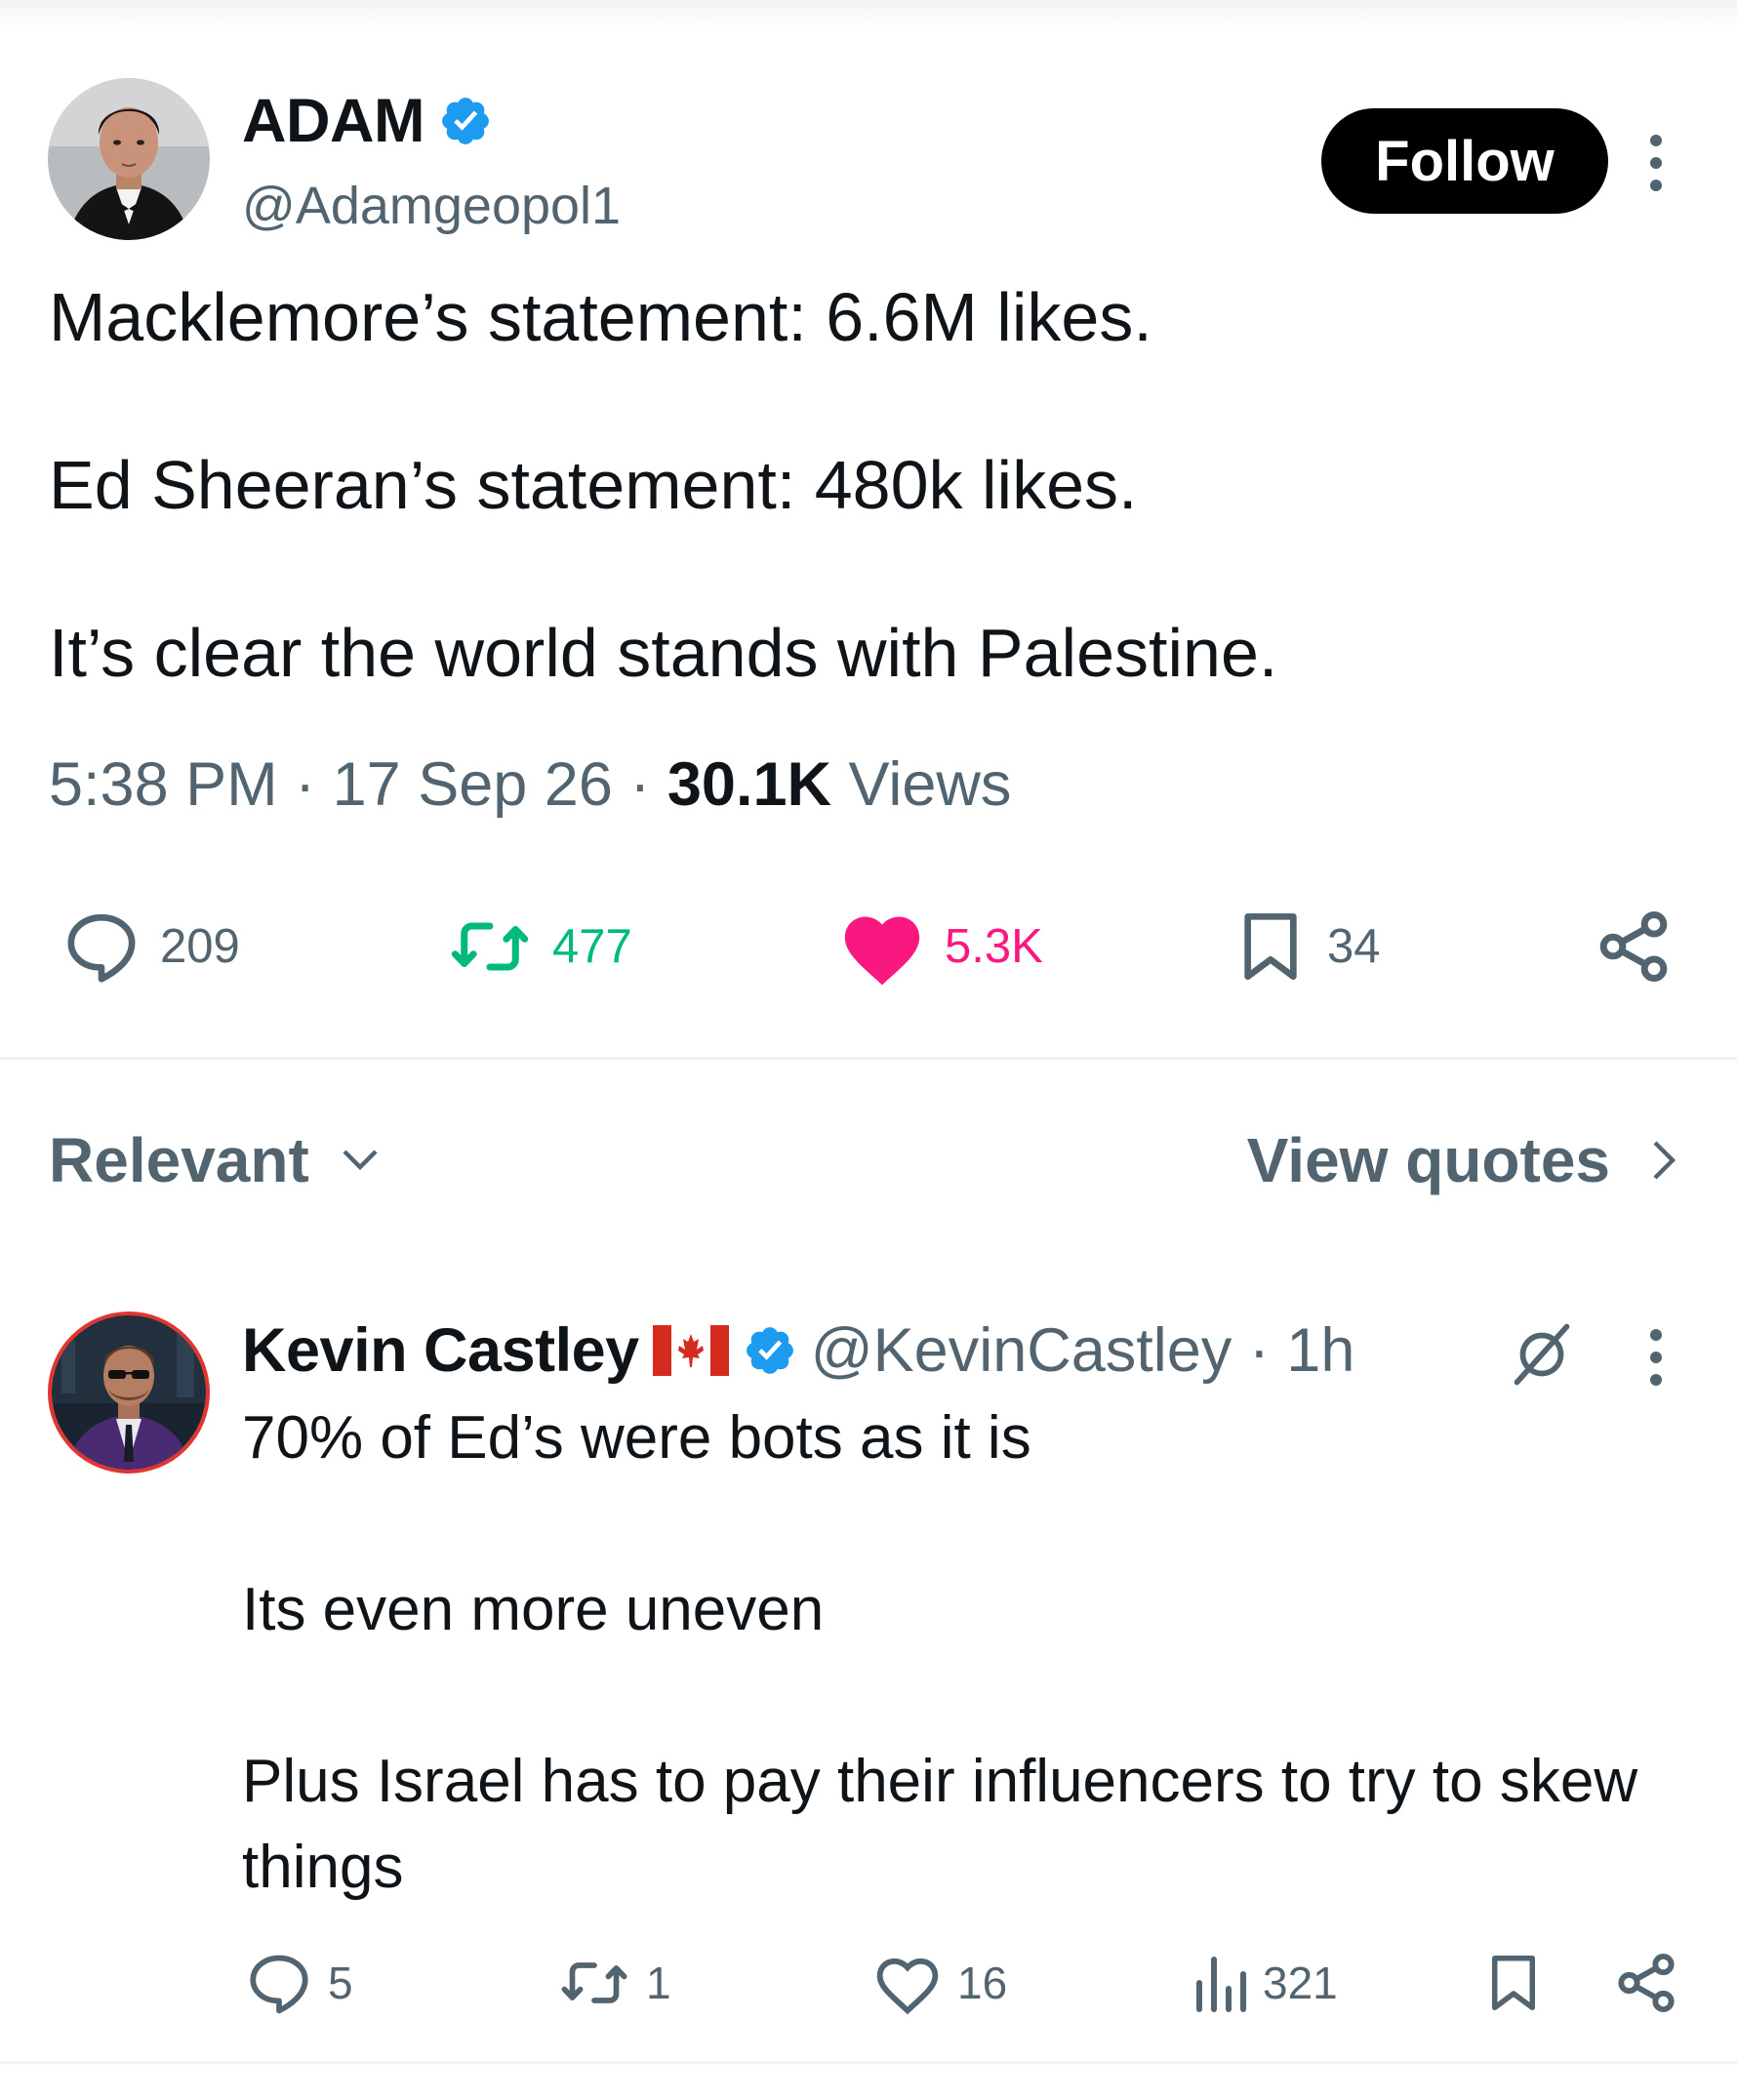 This screenshot has width=1737, height=2100. What do you see at coordinates (333, 121) in the screenshot?
I see `author-name-text: ADAM` at bounding box center [333, 121].